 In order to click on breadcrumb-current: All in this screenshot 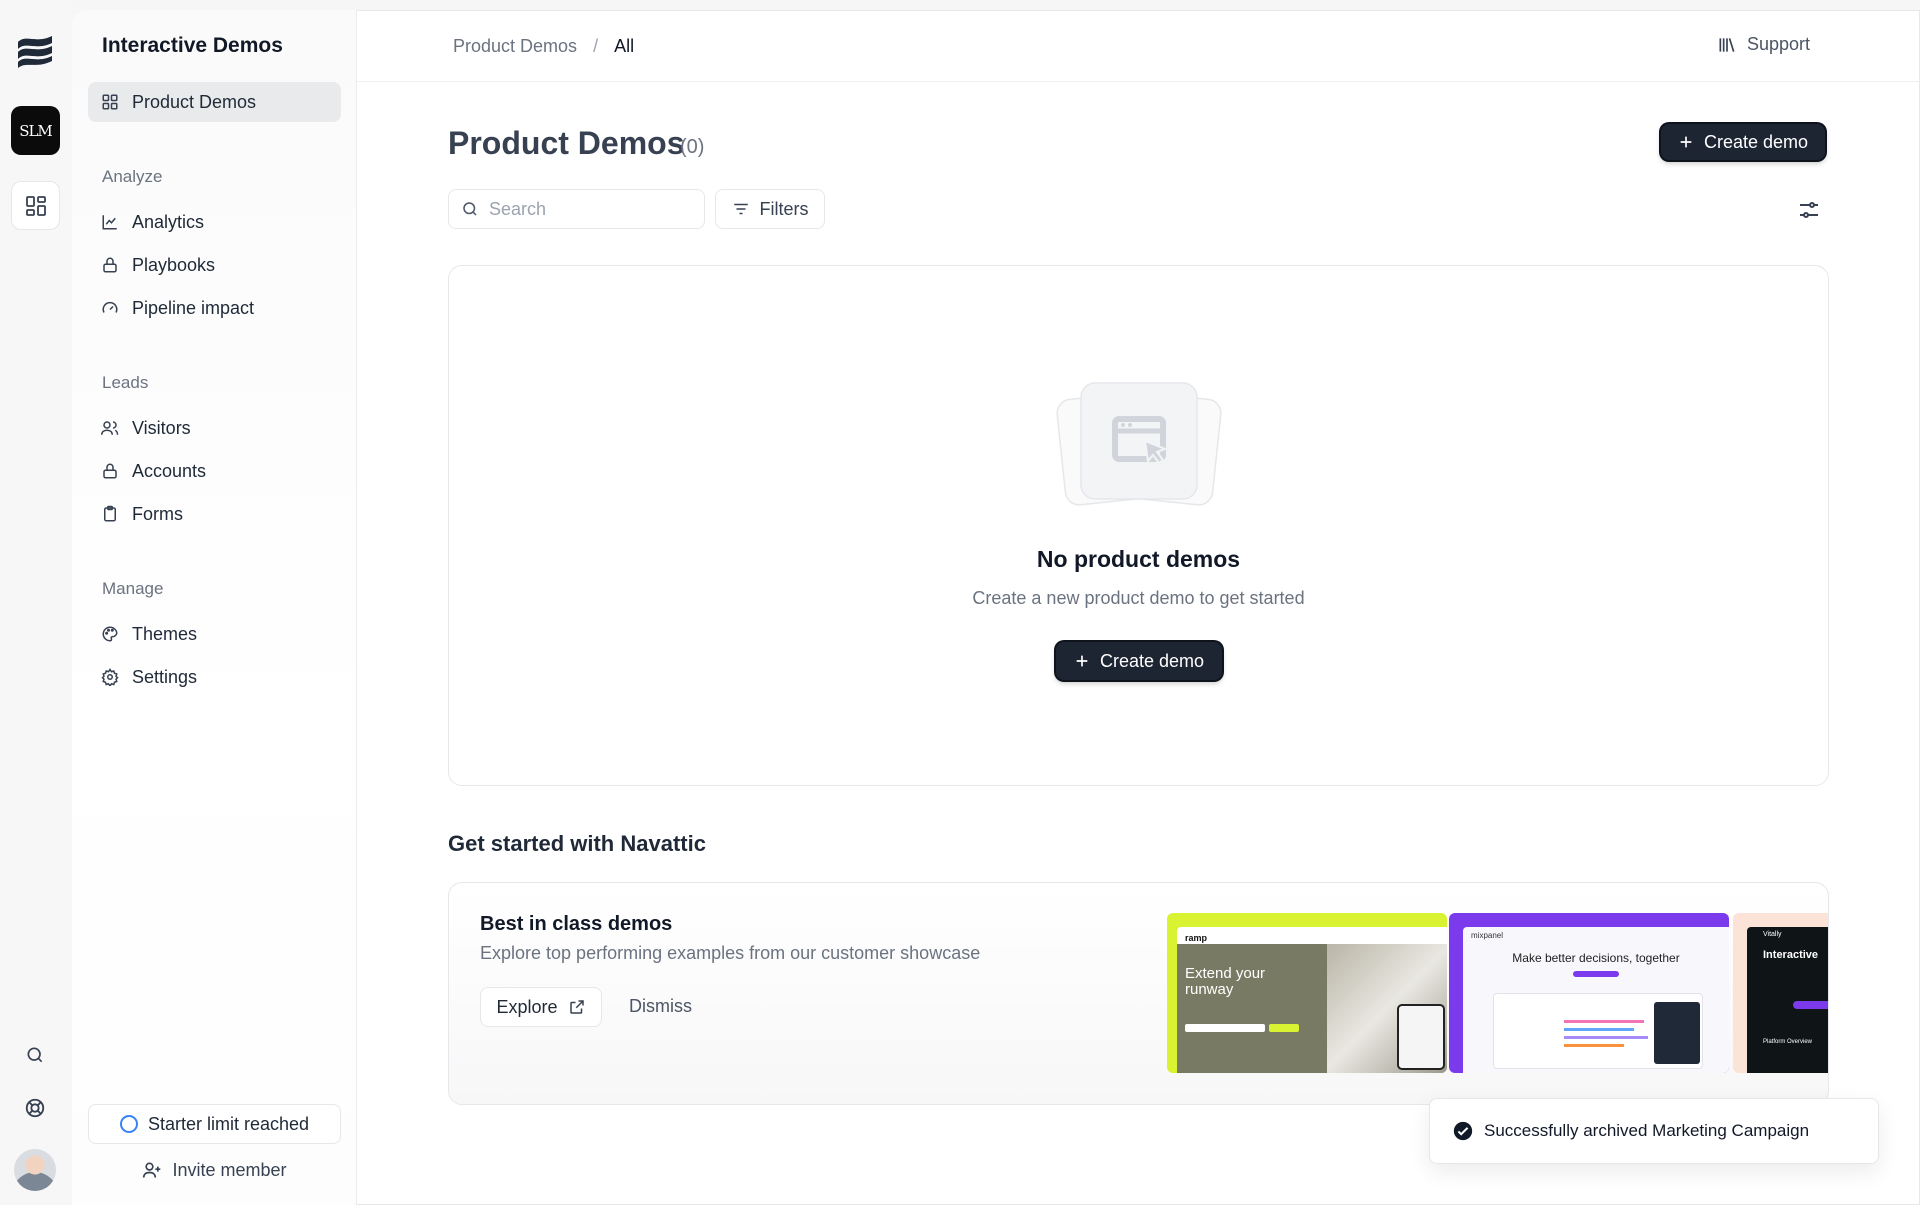, I will do `click(624, 46)`.